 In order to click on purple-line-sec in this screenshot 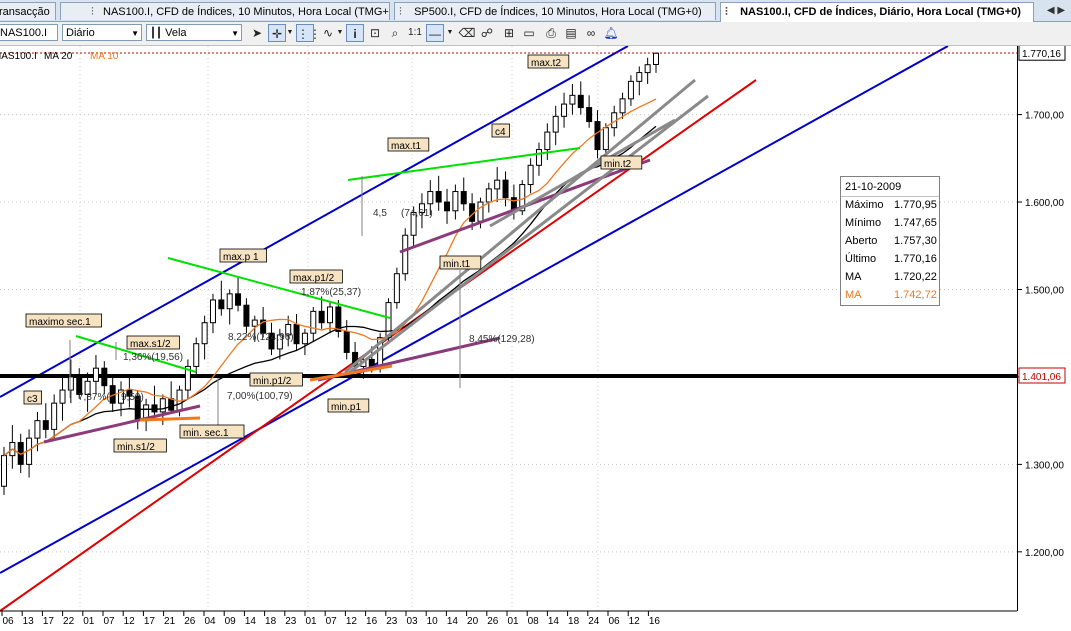, I will do `click(122, 424)`.